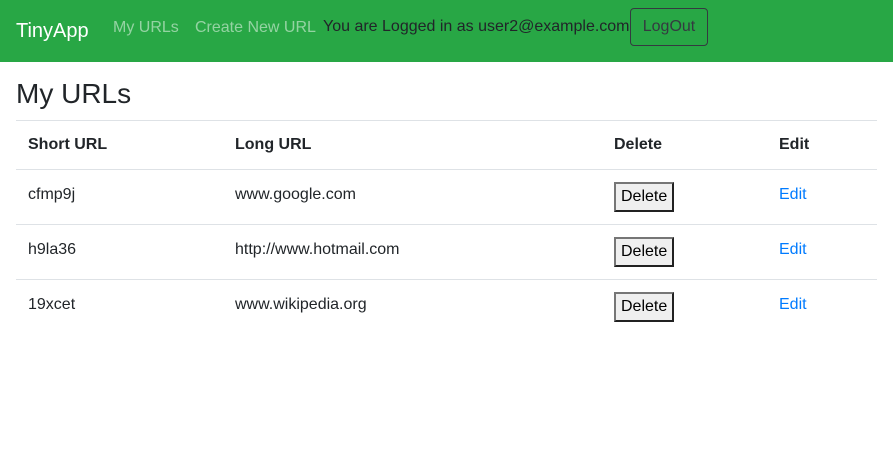 This screenshot has height=468, width=893. What do you see at coordinates (119, 252) in the screenshot?
I see `short-url-cell: h9la36` at bounding box center [119, 252].